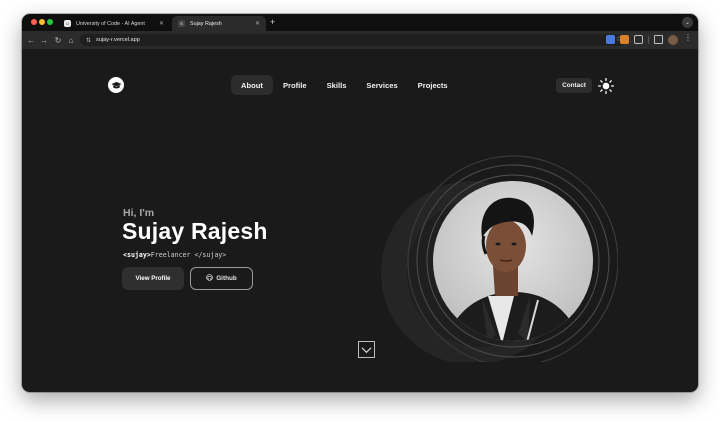 Image resolution: width=720 pixels, height=421 pixels. What do you see at coordinates (252, 85) in the screenshot?
I see `nav-about: About` at bounding box center [252, 85].